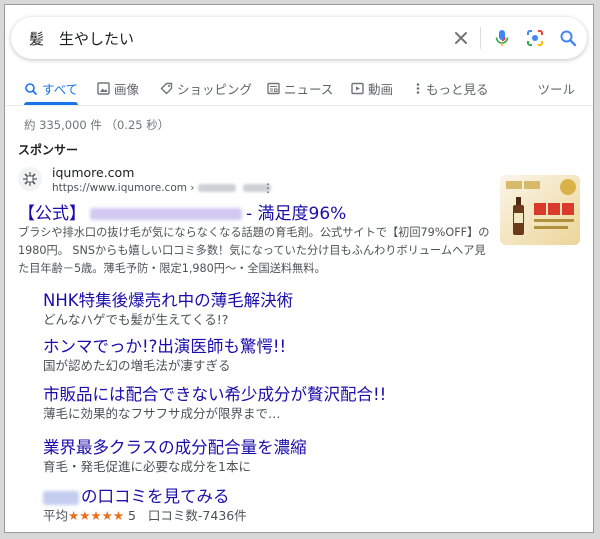 This screenshot has height=539, width=600. I want to click on site-favicon, so click(30, 179).